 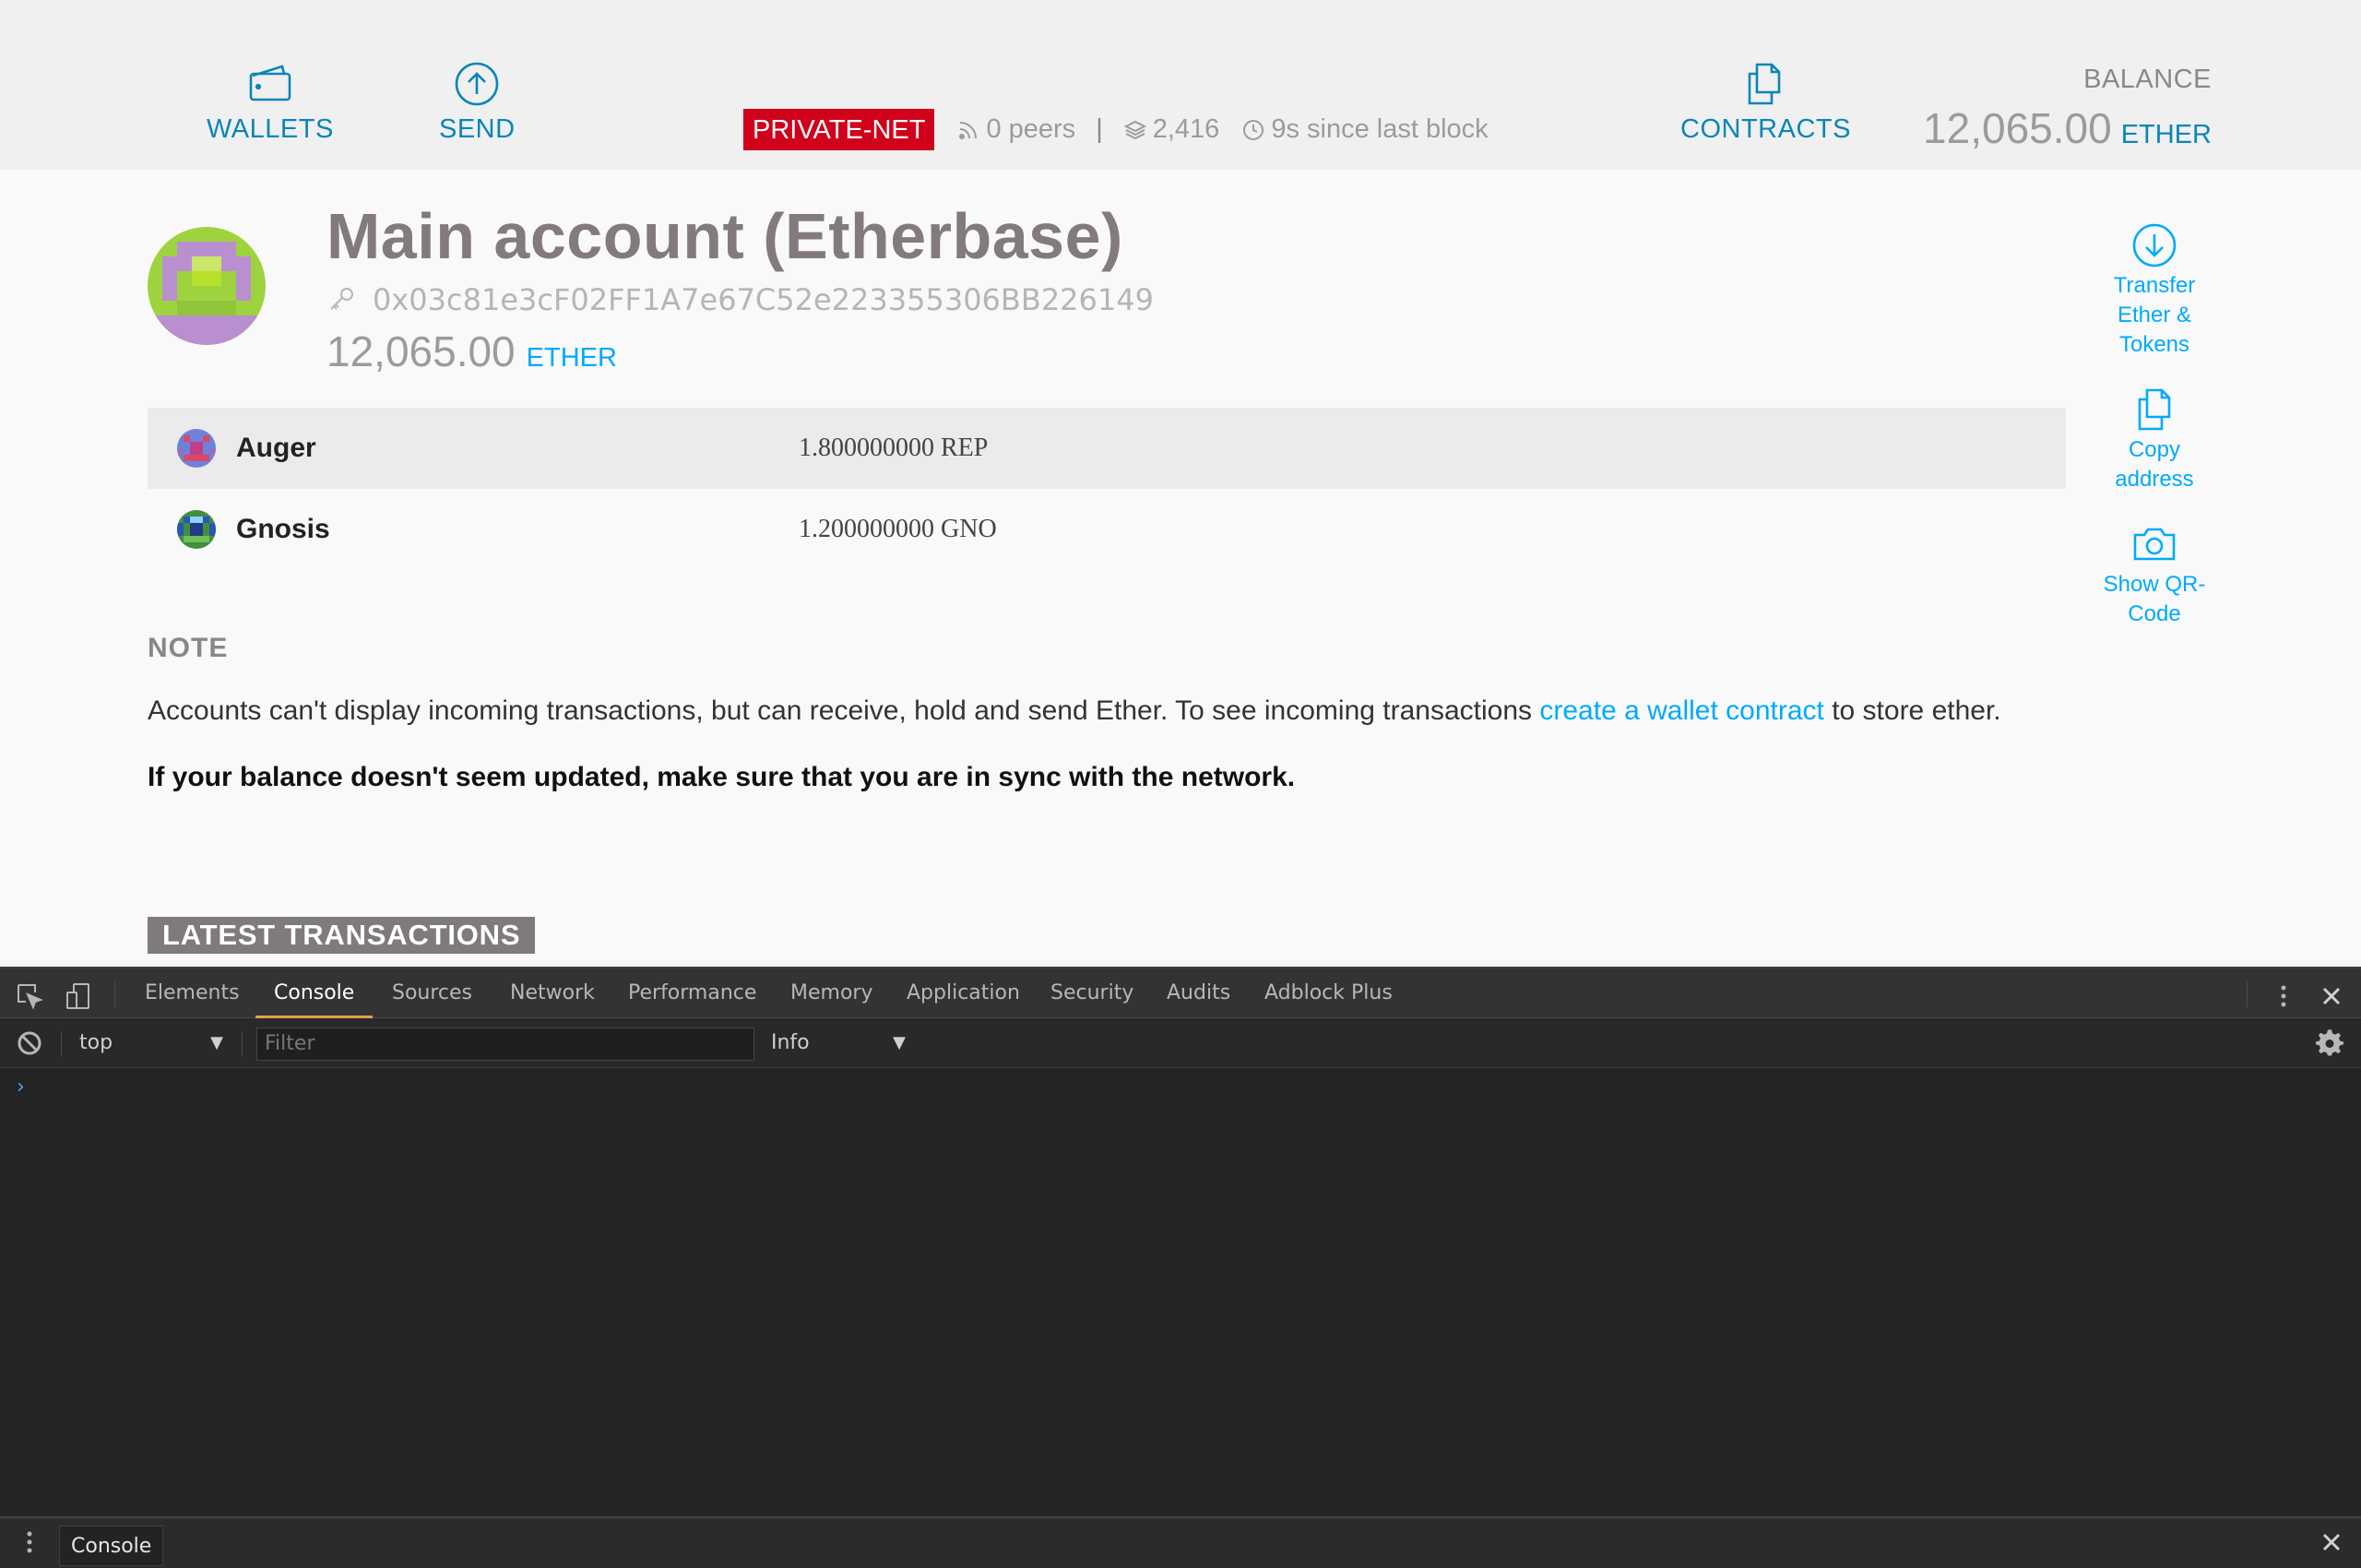 I want to click on nav-wallets: WALLETS, so click(x=270, y=102).